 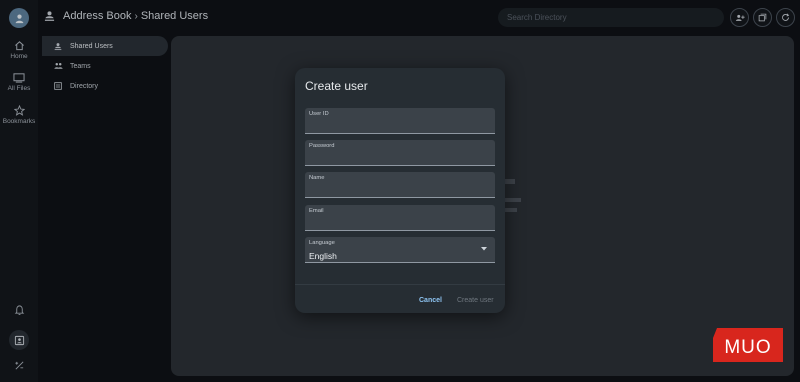 What do you see at coordinates (400, 121) in the screenshot?
I see `user-id-field: User ID` at bounding box center [400, 121].